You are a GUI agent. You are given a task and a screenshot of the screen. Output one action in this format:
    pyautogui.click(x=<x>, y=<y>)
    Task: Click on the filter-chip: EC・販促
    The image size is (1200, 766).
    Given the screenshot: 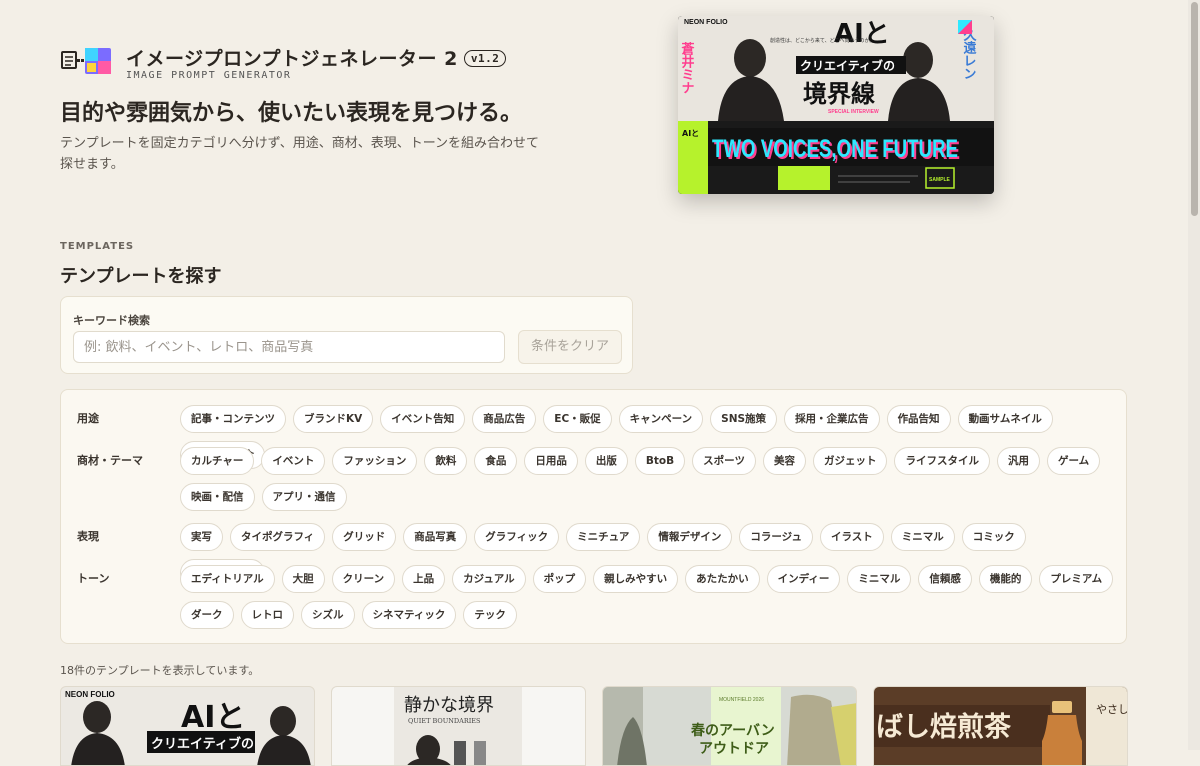 What is the action you would take?
    pyautogui.click(x=577, y=419)
    